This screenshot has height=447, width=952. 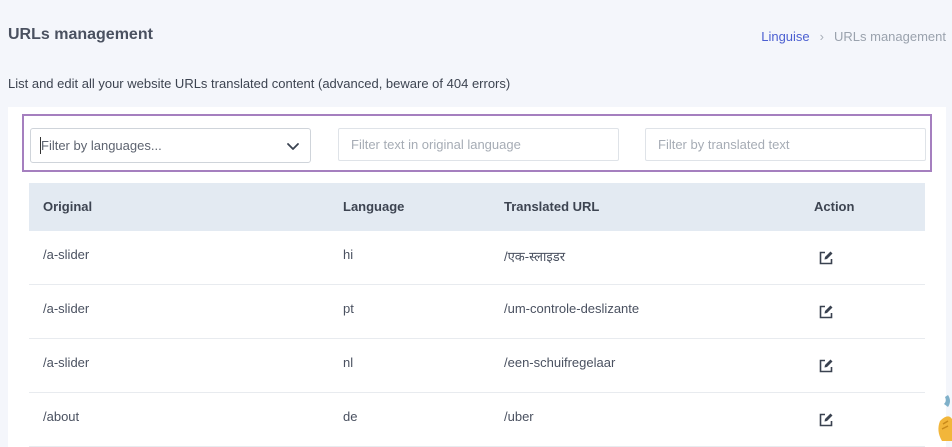 What do you see at coordinates (80, 34) in the screenshot?
I see `page-title: URLs management` at bounding box center [80, 34].